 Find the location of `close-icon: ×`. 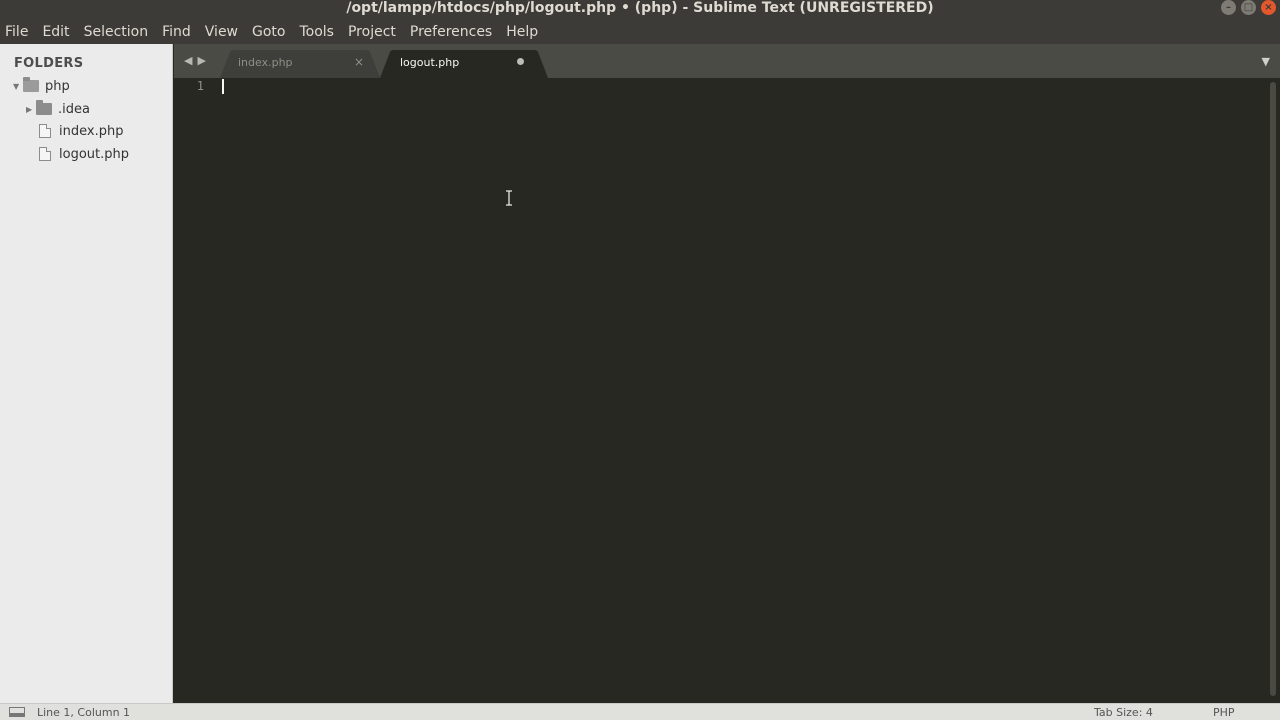

close-icon: × is located at coordinates (1268, 7).